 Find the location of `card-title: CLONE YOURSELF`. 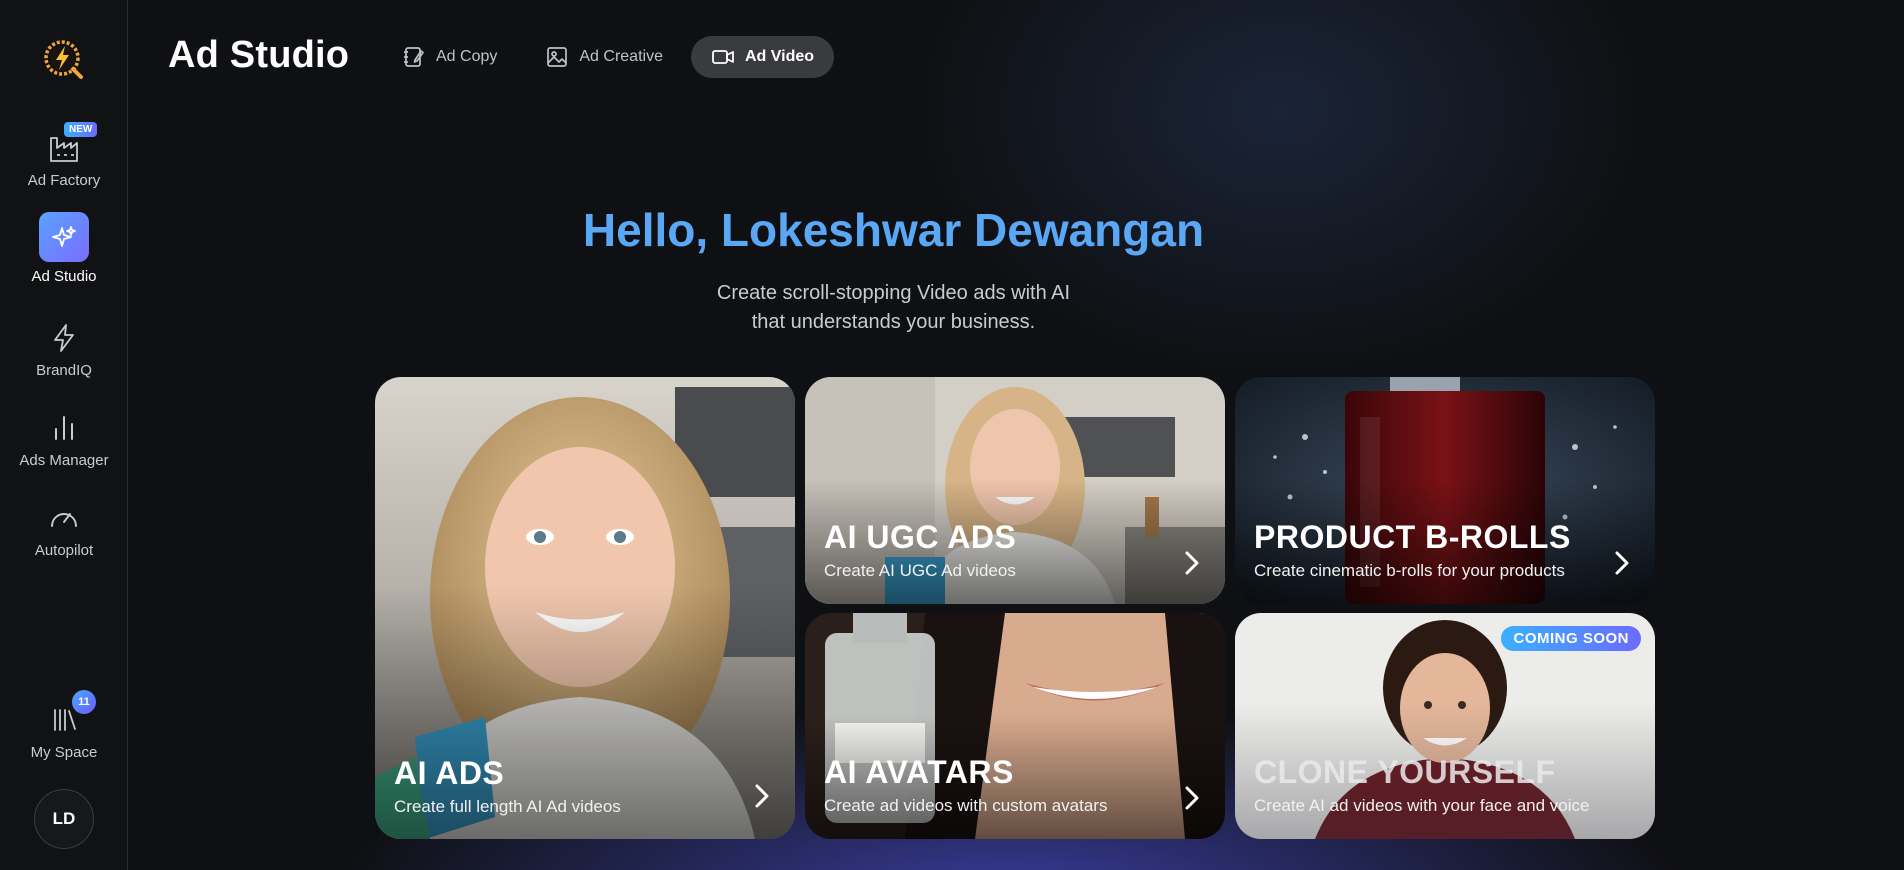

card-title: CLONE YOURSELF is located at coordinates (1405, 772).